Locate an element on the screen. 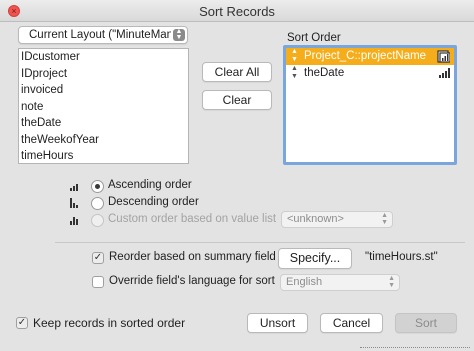 This screenshot has height=351, width=474. override-language-label: Override field's language for sort is located at coordinates (192, 281).